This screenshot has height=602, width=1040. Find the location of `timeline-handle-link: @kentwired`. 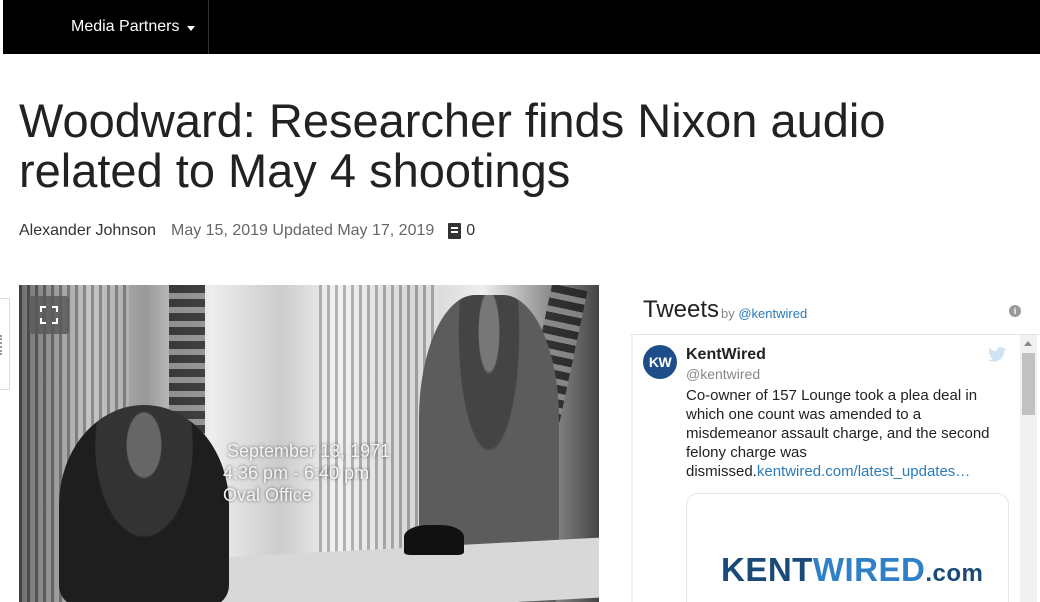

timeline-handle-link: @kentwired is located at coordinates (772, 313).